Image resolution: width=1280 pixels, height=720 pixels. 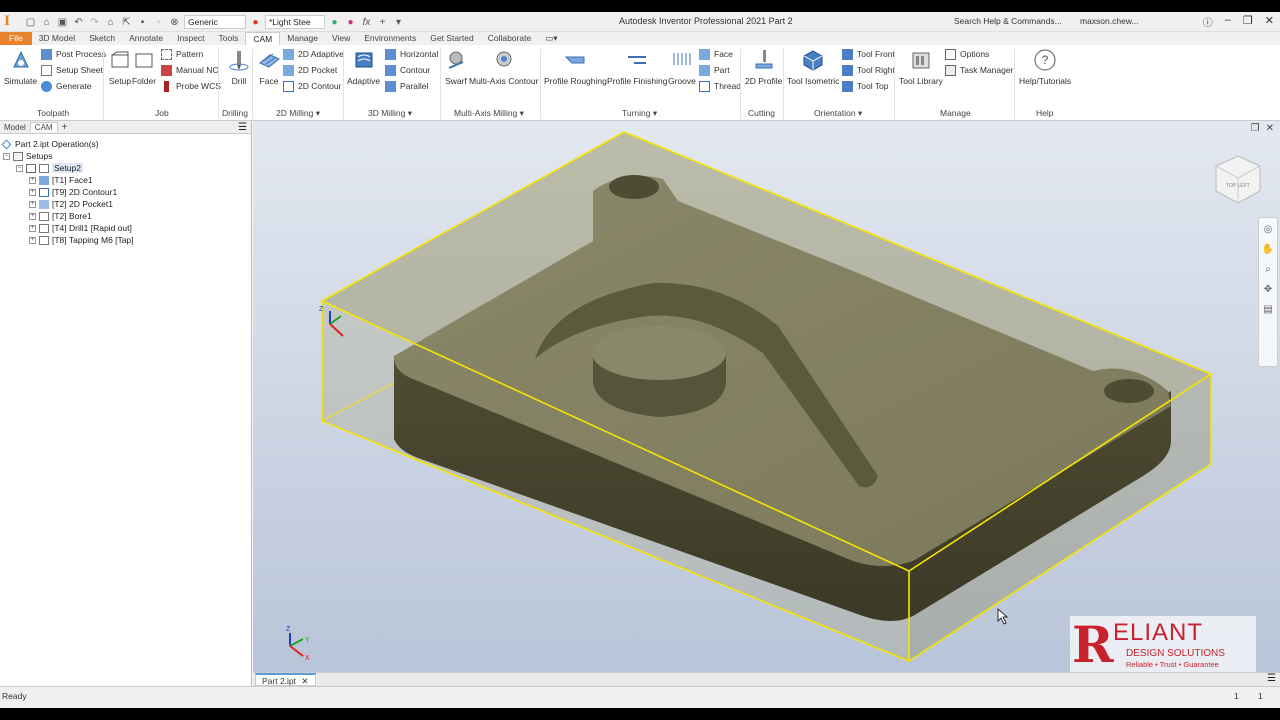 What do you see at coordinates (16, 38) in the screenshot?
I see `tab-file: File` at bounding box center [16, 38].